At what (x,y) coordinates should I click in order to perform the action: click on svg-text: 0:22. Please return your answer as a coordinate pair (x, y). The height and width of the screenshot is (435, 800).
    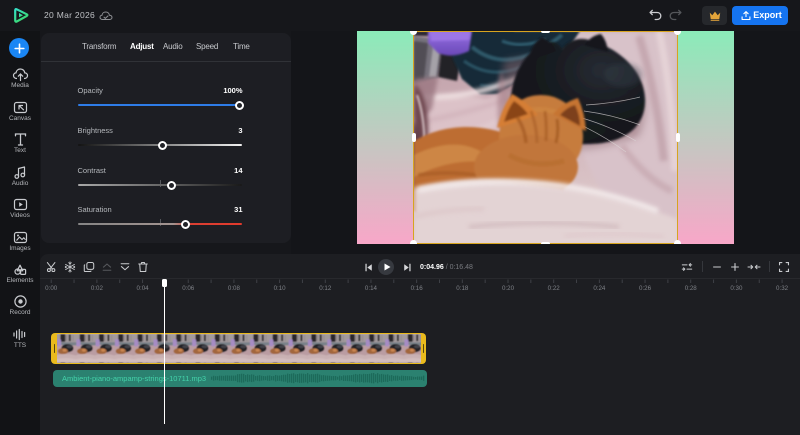
    Looking at the image, I should click on (554, 288).